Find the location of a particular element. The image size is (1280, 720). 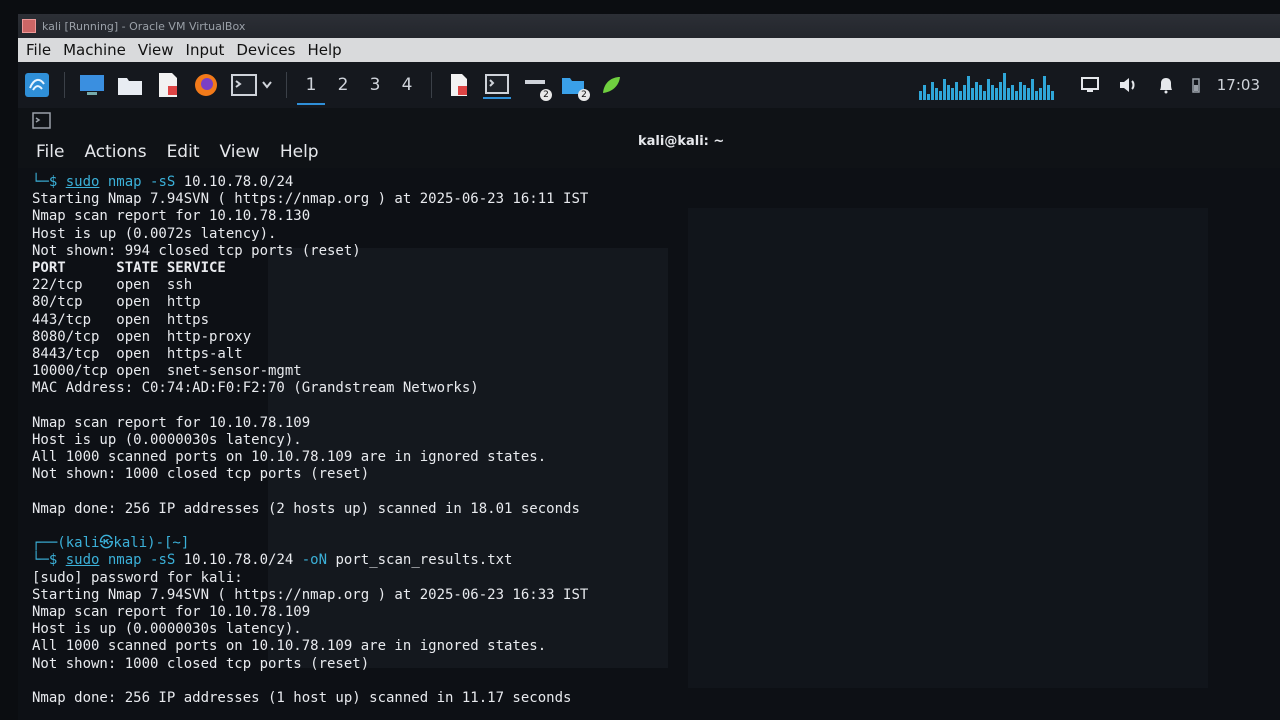

battery-icon is located at coordinates (1196, 85).